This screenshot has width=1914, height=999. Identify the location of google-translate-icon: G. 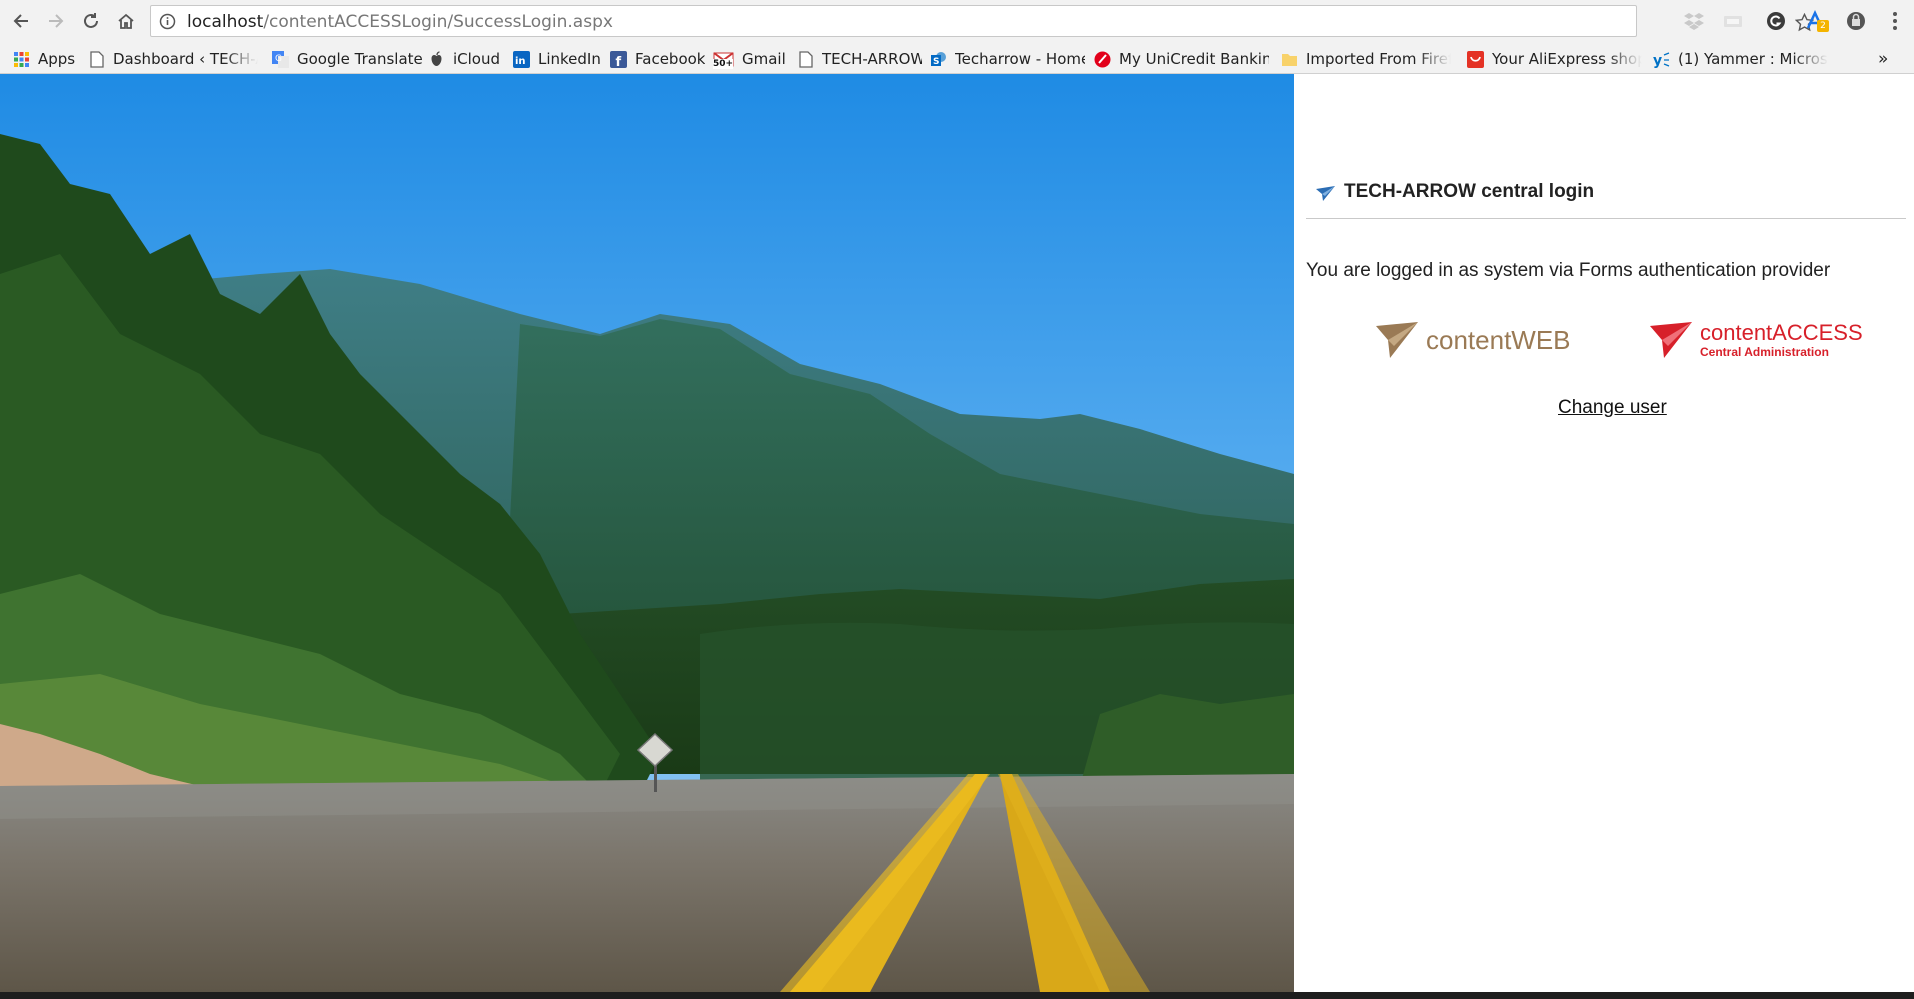
(280, 59).